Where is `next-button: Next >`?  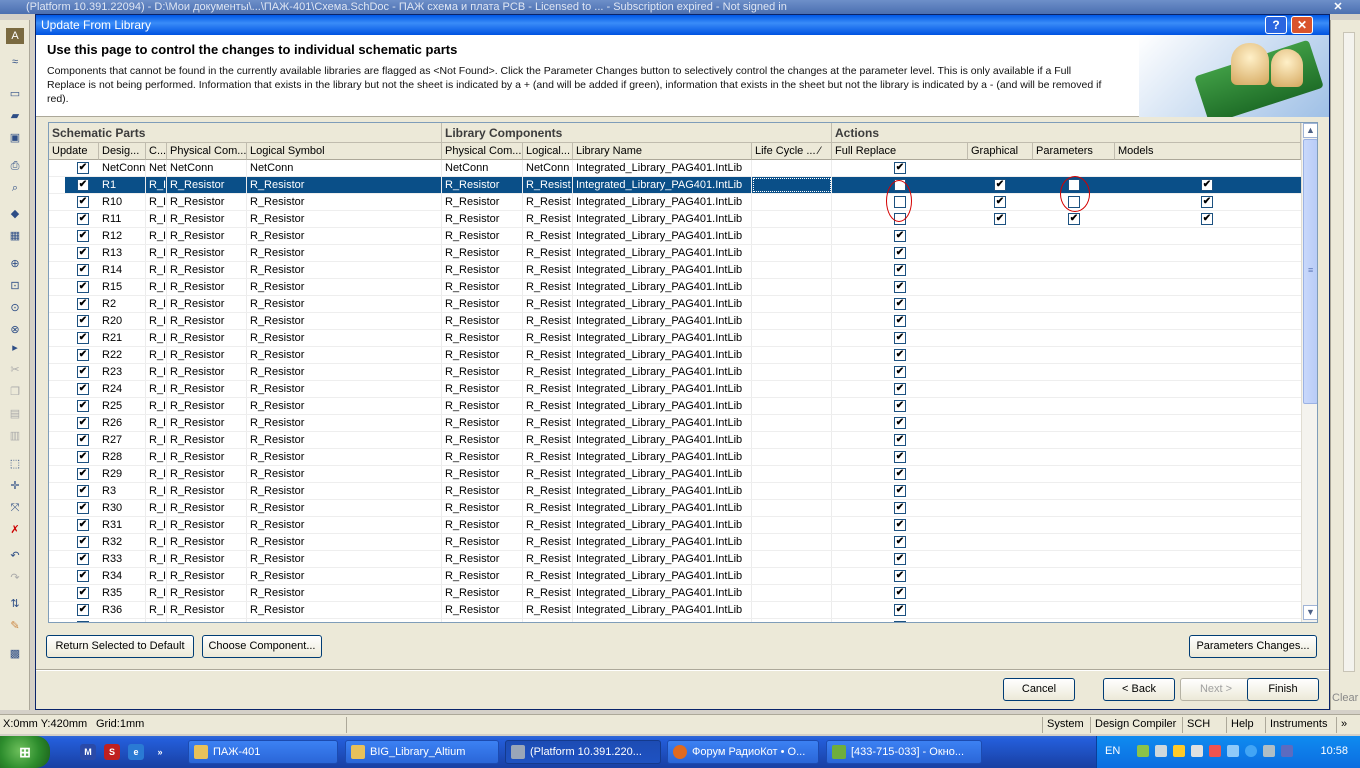
next-button: Next > is located at coordinates (1216, 689).